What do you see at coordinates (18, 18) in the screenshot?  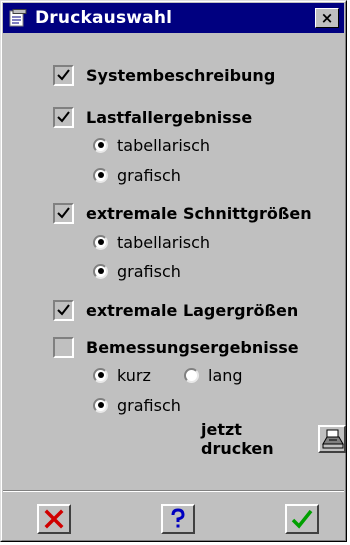 I see `window-icon` at bounding box center [18, 18].